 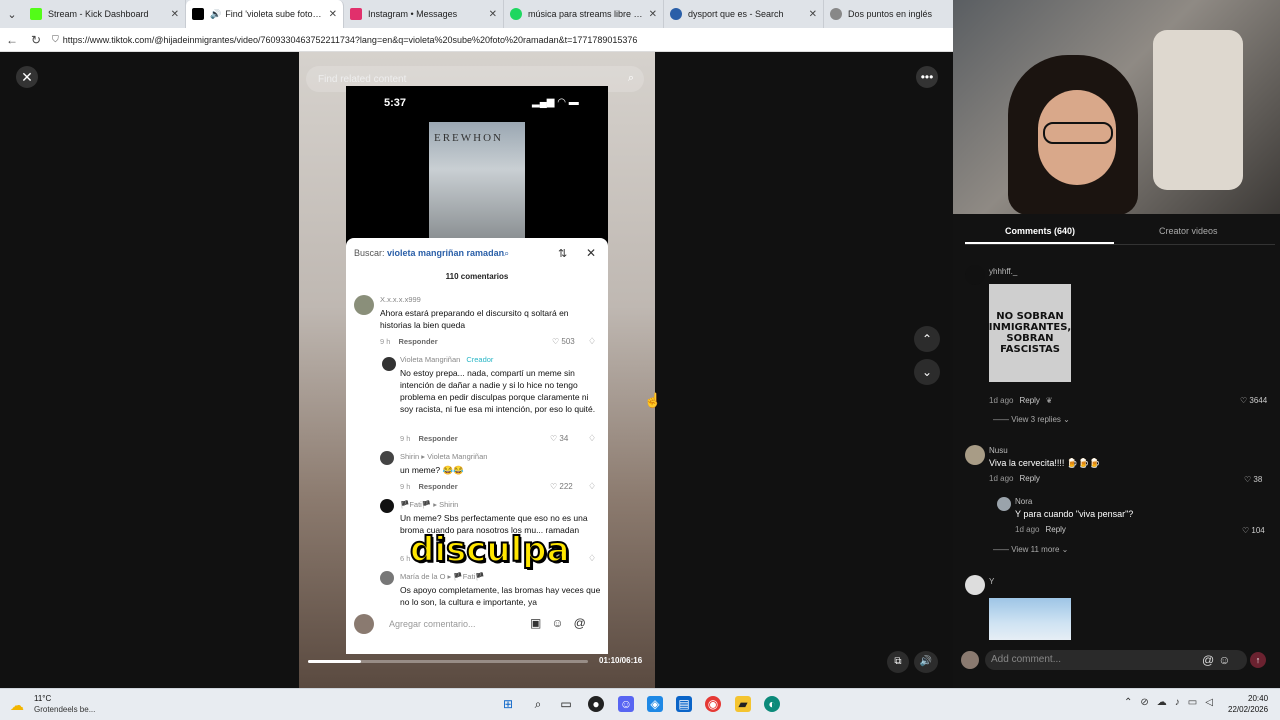 I want to click on chrome-icon: ◉, so click(x=713, y=704).